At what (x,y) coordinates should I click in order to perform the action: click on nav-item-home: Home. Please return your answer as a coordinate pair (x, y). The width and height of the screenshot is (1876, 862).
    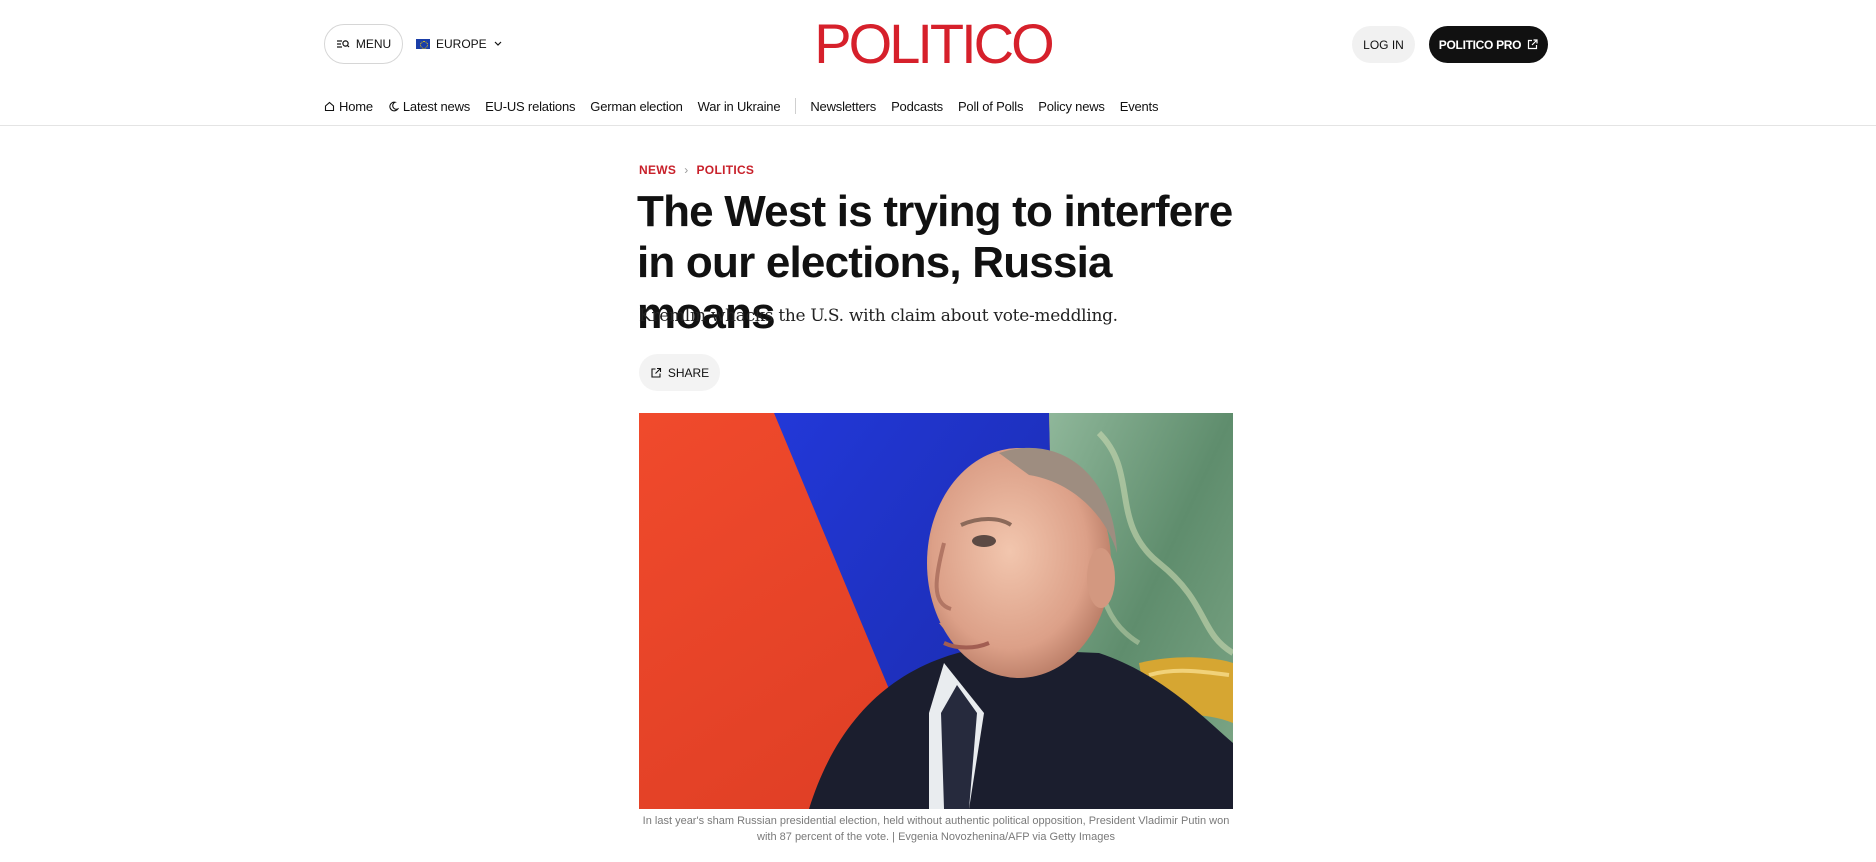
    Looking at the image, I should click on (348, 106).